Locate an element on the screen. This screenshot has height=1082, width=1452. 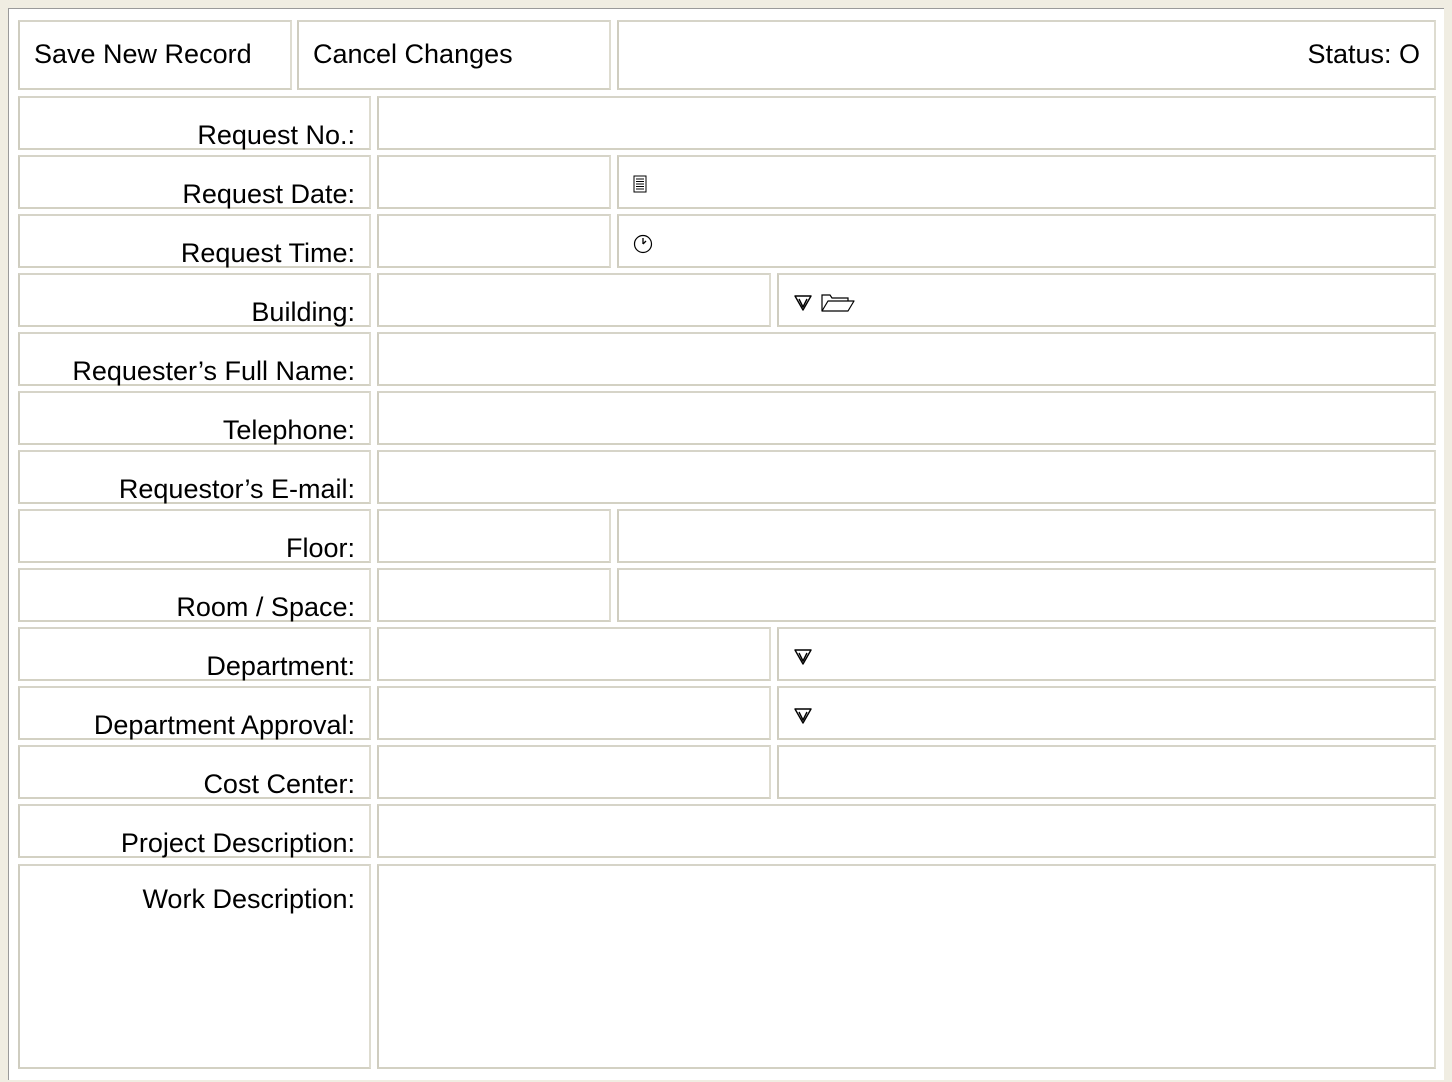
cost-center-input is located at coordinates (574, 772).